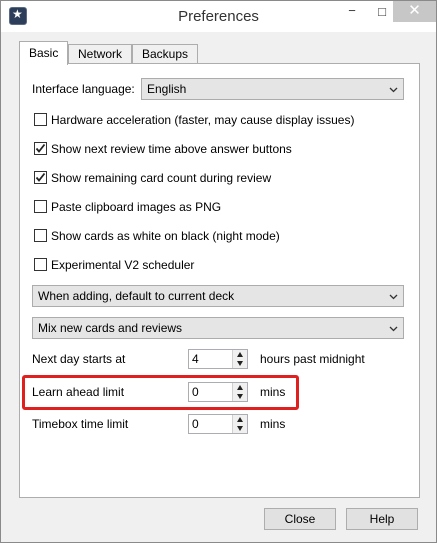 The height and width of the screenshot is (543, 437). Describe the element at coordinates (195, 359) in the screenshot. I see `next-day-value: 4` at that location.